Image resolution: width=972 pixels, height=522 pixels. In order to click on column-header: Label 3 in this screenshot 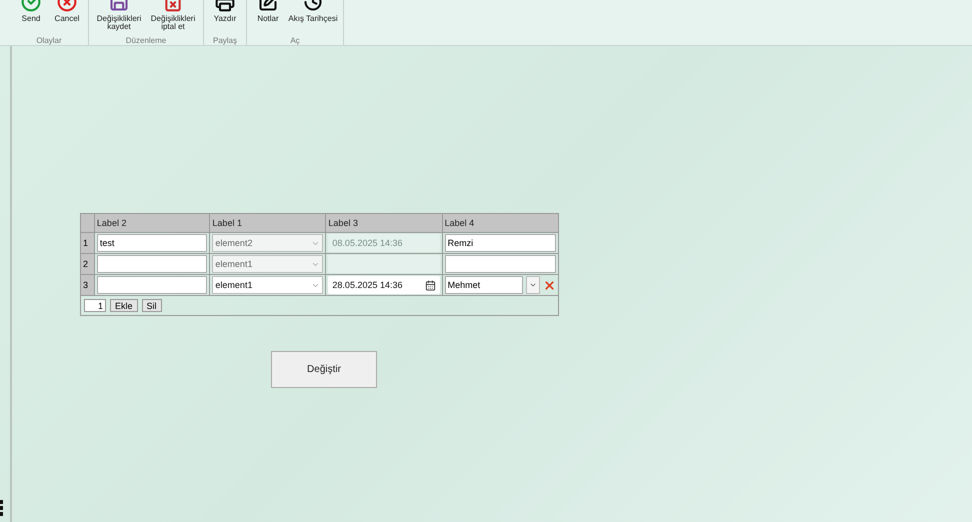, I will do `click(384, 223)`.